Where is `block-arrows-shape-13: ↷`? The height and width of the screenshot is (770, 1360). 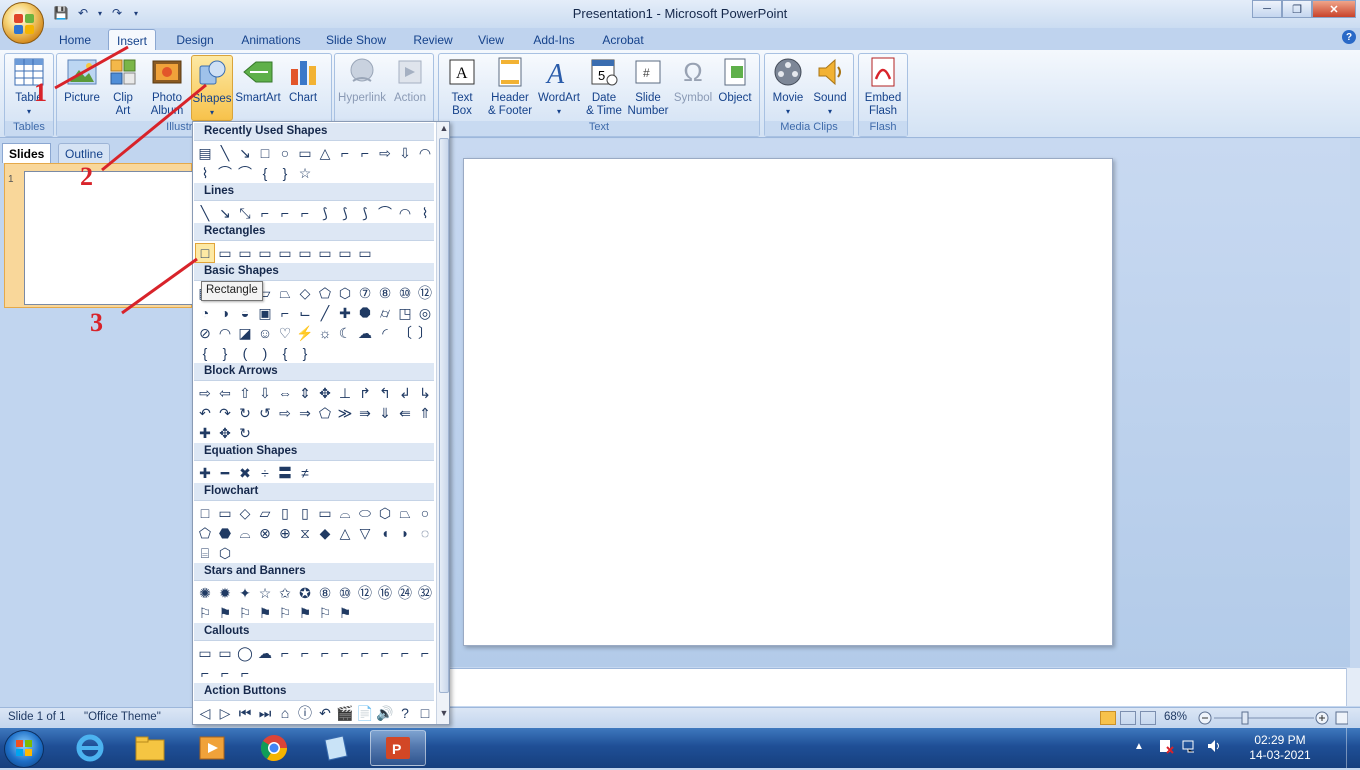
block-arrows-shape-13: ↷ is located at coordinates (225, 413).